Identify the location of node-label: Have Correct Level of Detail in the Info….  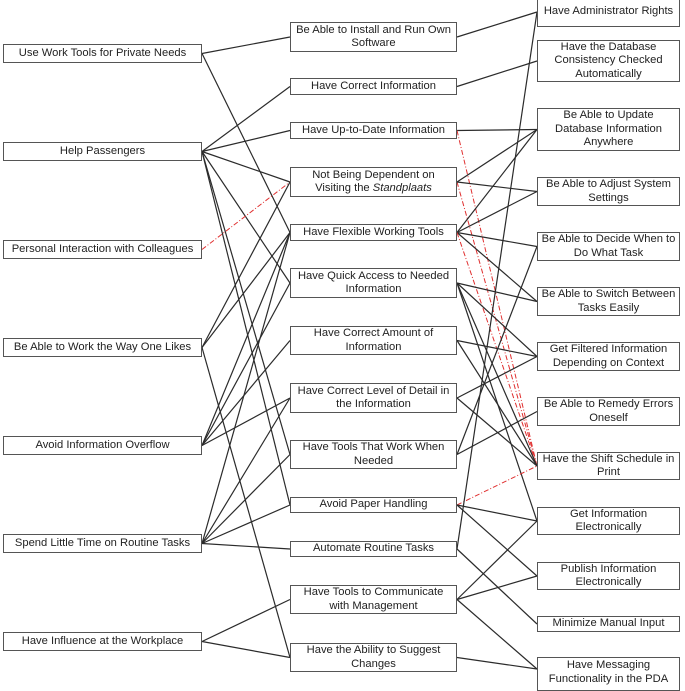
(373, 397).